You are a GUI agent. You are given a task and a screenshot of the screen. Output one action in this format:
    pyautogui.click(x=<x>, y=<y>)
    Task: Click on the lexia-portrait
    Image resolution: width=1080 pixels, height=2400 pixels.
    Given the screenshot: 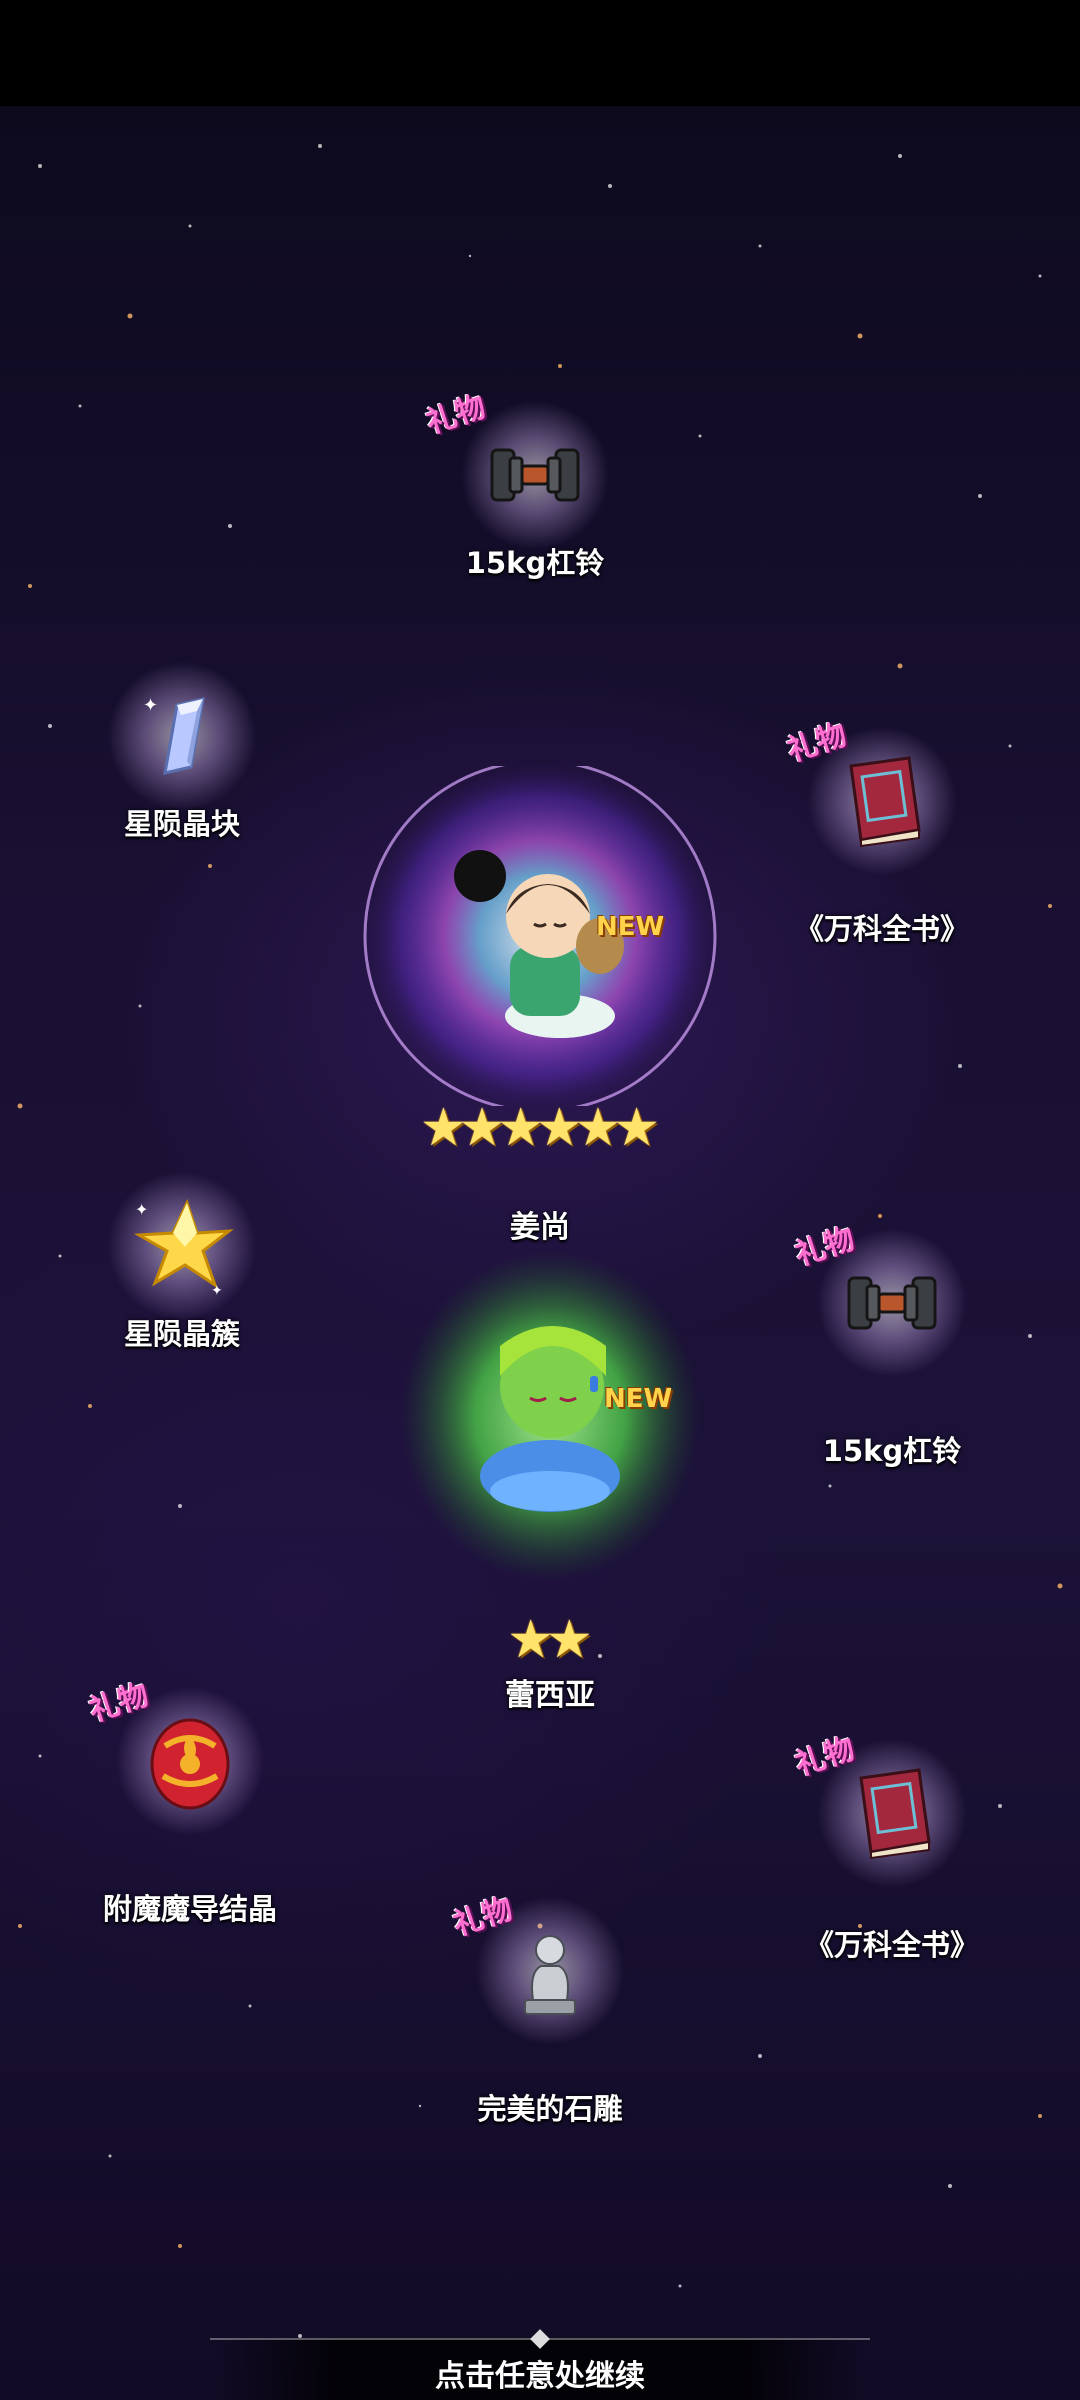 What is the action you would take?
    pyautogui.click(x=550, y=1419)
    